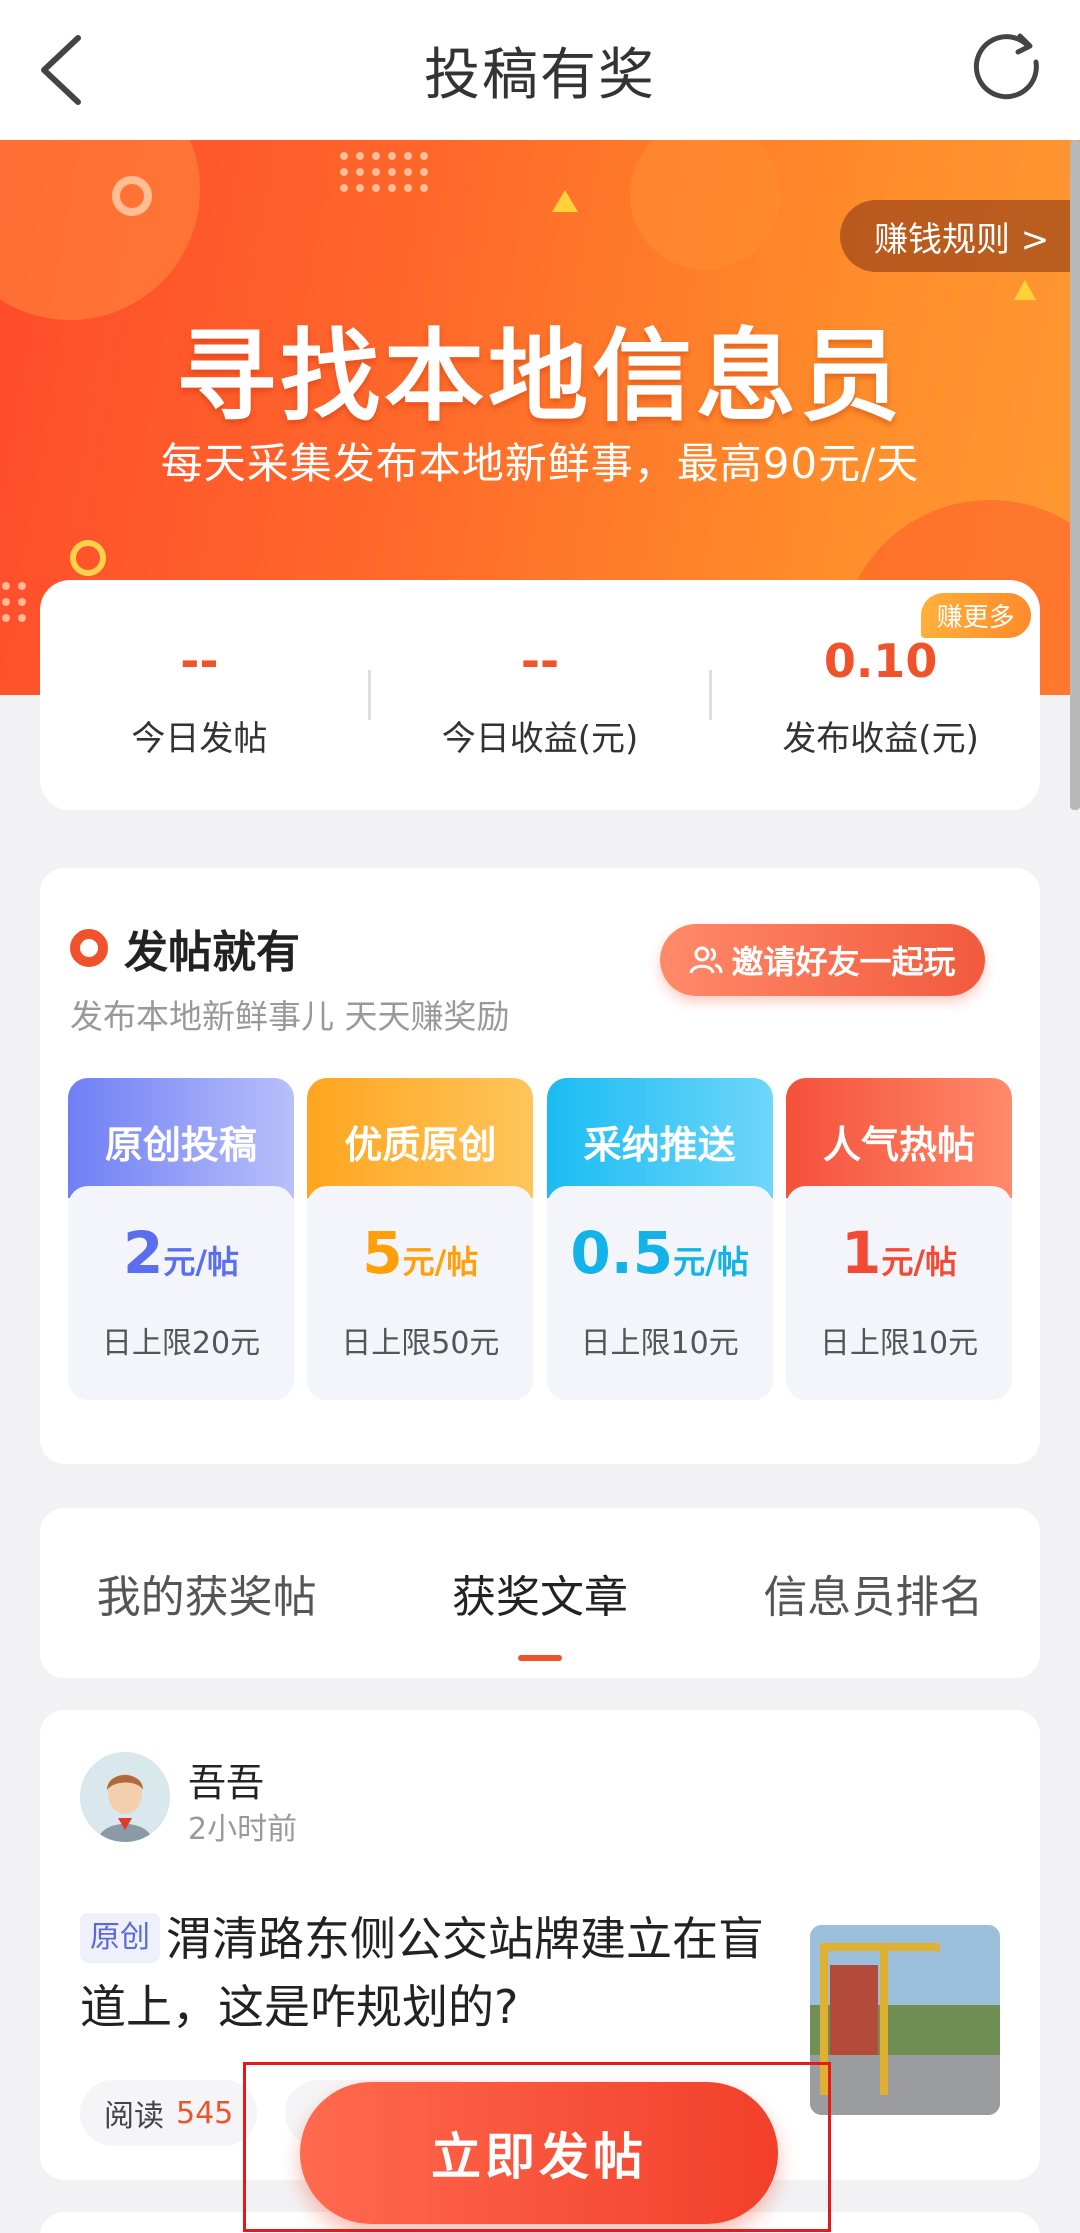  I want to click on stat-label: 今日发帖, so click(199, 738).